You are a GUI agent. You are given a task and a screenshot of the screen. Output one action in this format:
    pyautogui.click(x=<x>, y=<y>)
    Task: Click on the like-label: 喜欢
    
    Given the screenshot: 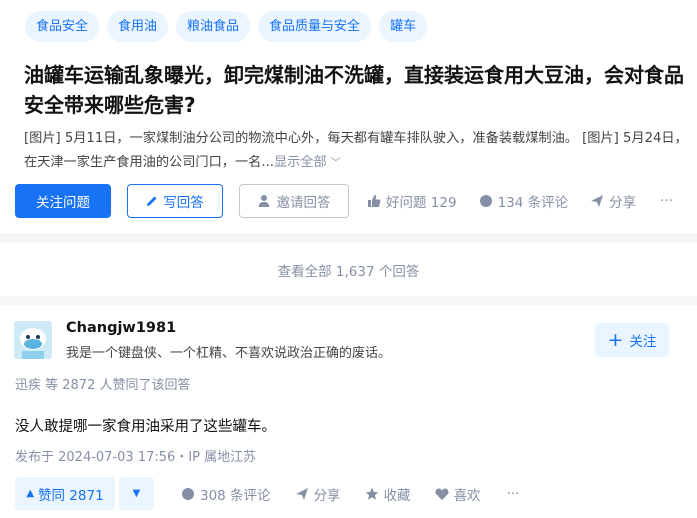 What is the action you would take?
    pyautogui.click(x=467, y=495)
    